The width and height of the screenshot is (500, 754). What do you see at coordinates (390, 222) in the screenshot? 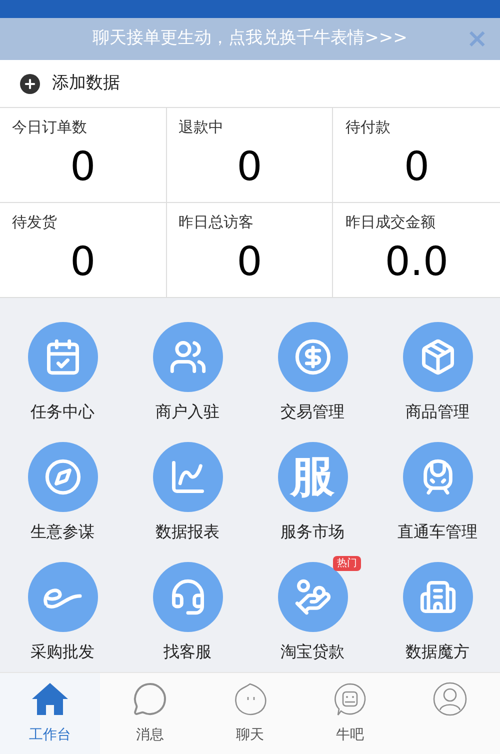
I see `stat-label: 昨日成交金额` at bounding box center [390, 222].